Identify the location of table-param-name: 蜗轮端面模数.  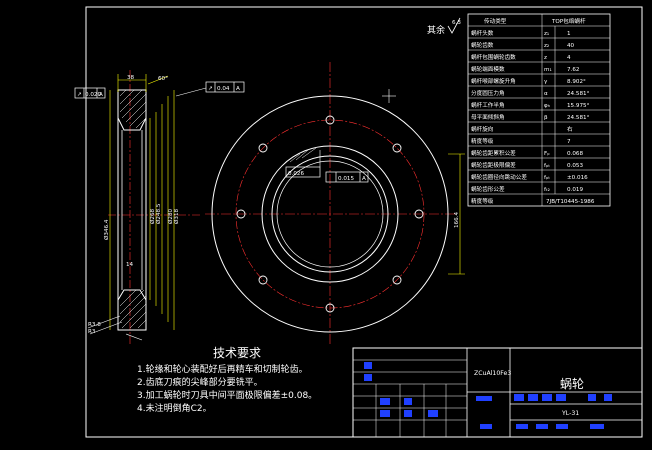
(488, 69).